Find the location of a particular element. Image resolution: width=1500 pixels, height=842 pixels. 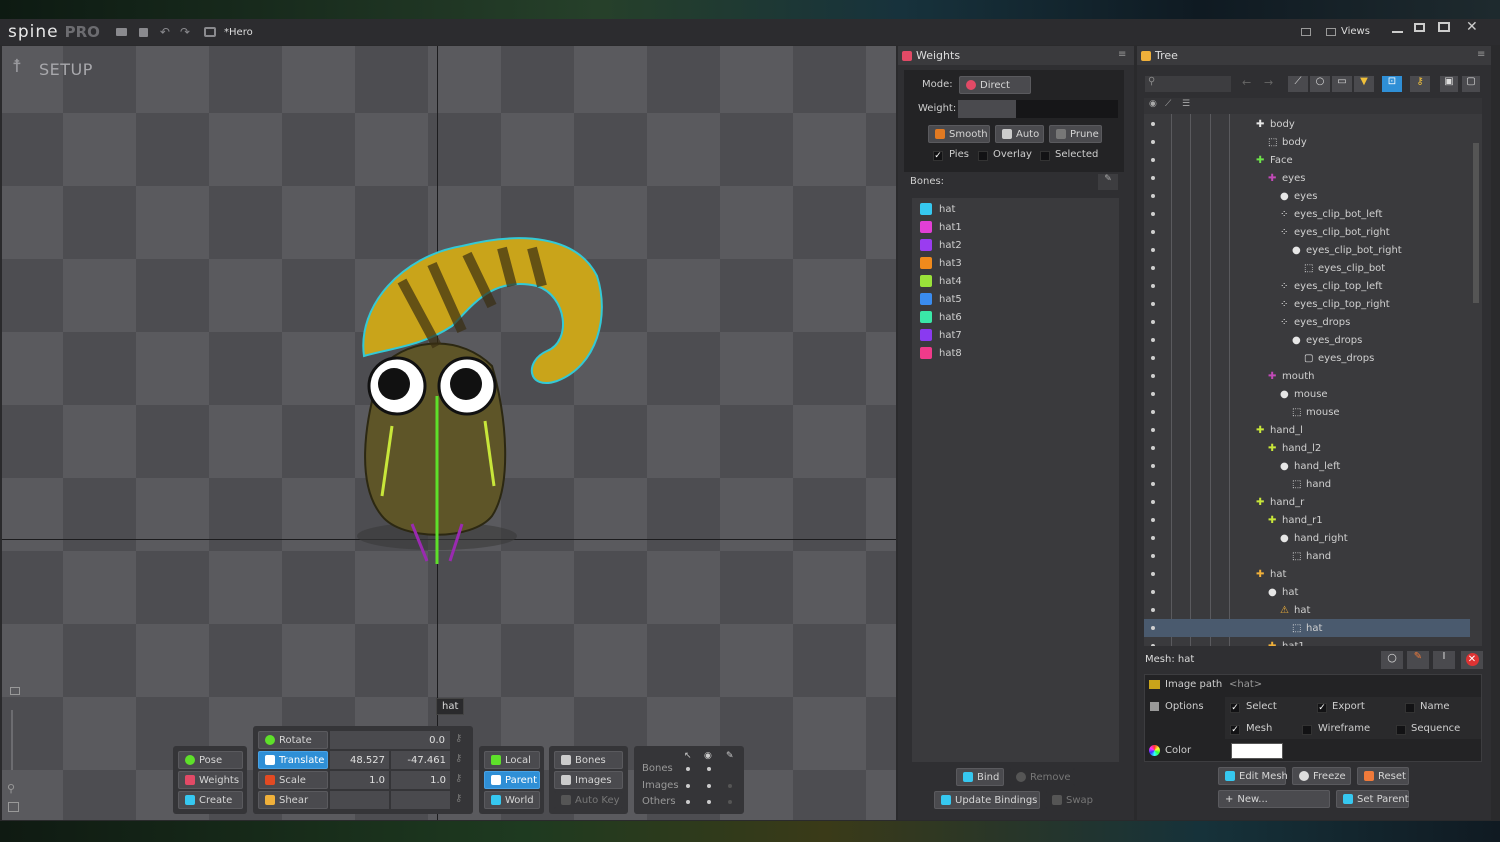

tree-item: ⬚ hand is located at coordinates (1307, 556).